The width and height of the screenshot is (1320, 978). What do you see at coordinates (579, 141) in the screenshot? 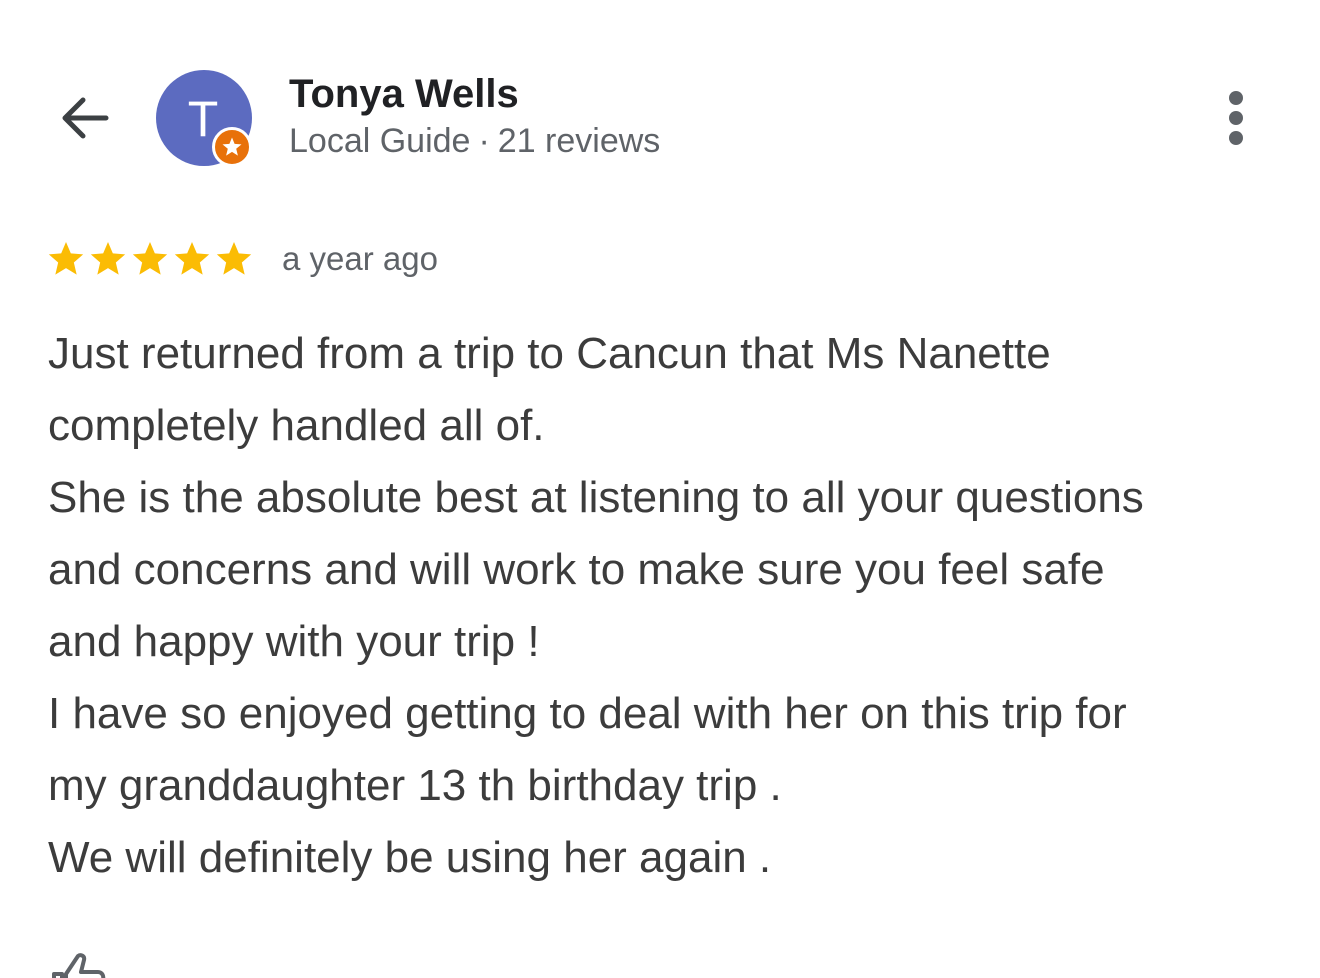
I see `reviewer-review-count: 21 reviews` at bounding box center [579, 141].